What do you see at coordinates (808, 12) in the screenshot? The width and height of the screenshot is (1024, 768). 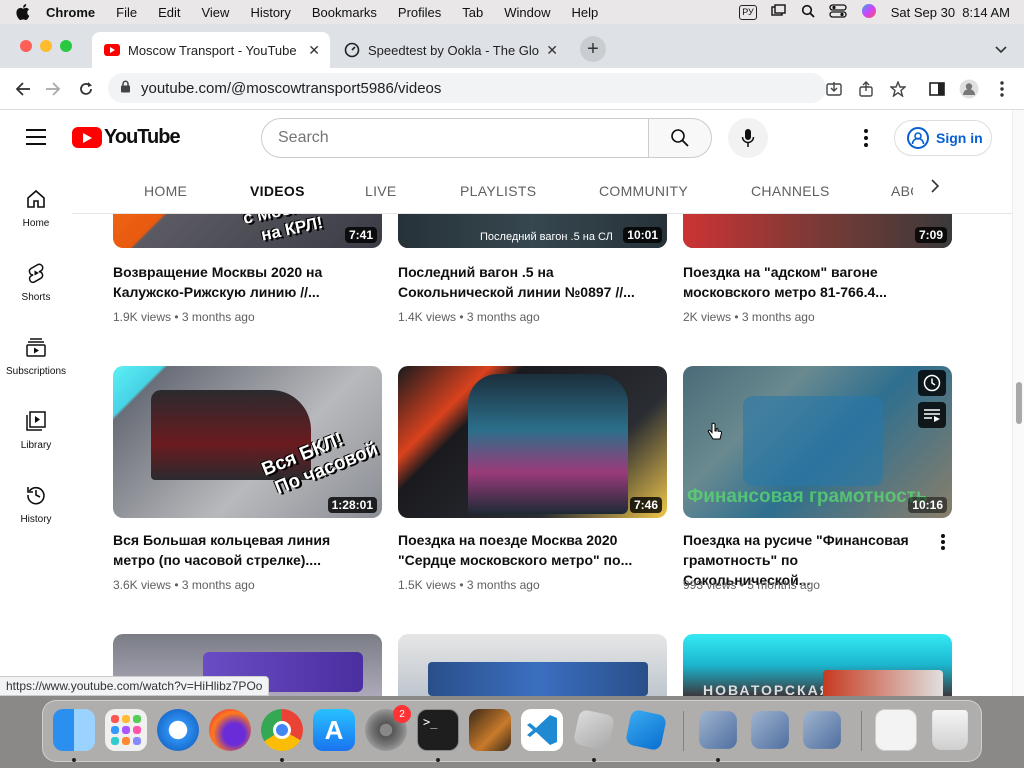 I see `spotlight-search-icon` at bounding box center [808, 12].